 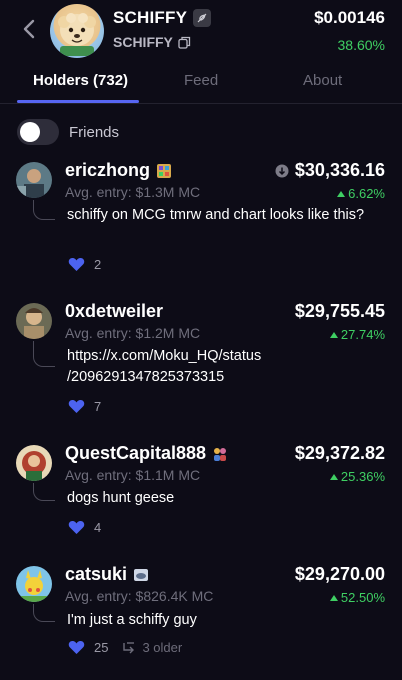 I want to click on holder-name: QuestCapital888, so click(x=146, y=453).